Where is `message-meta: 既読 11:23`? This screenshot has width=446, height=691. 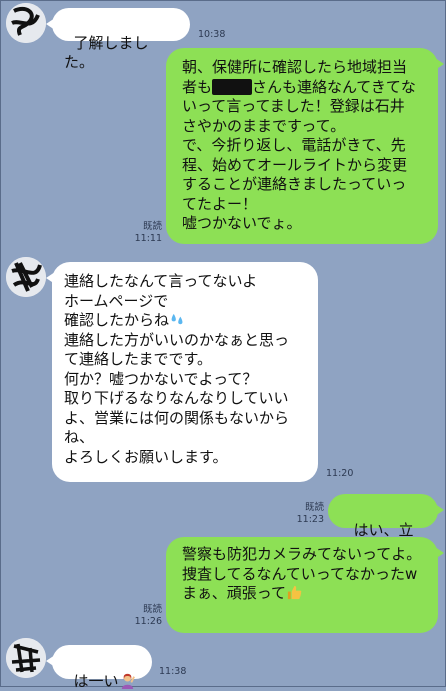 message-meta: 既読 11:23 is located at coordinates (306, 514).